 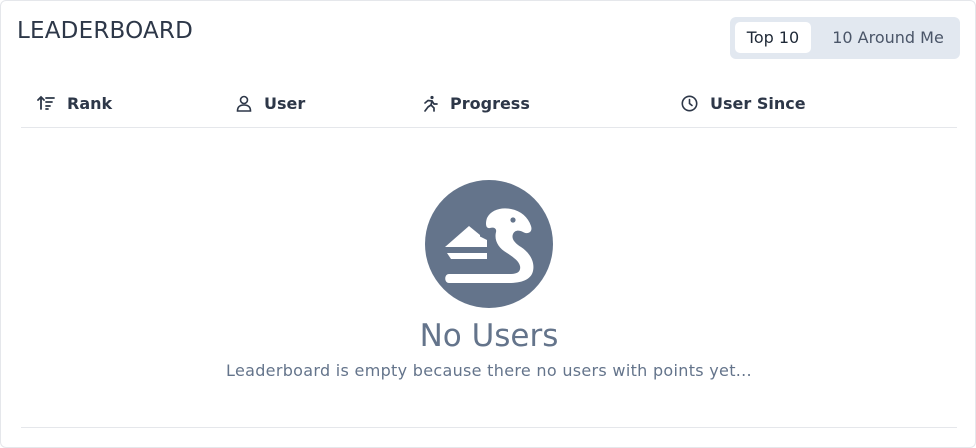 What do you see at coordinates (285, 103) in the screenshot?
I see `column-label-user: User` at bounding box center [285, 103].